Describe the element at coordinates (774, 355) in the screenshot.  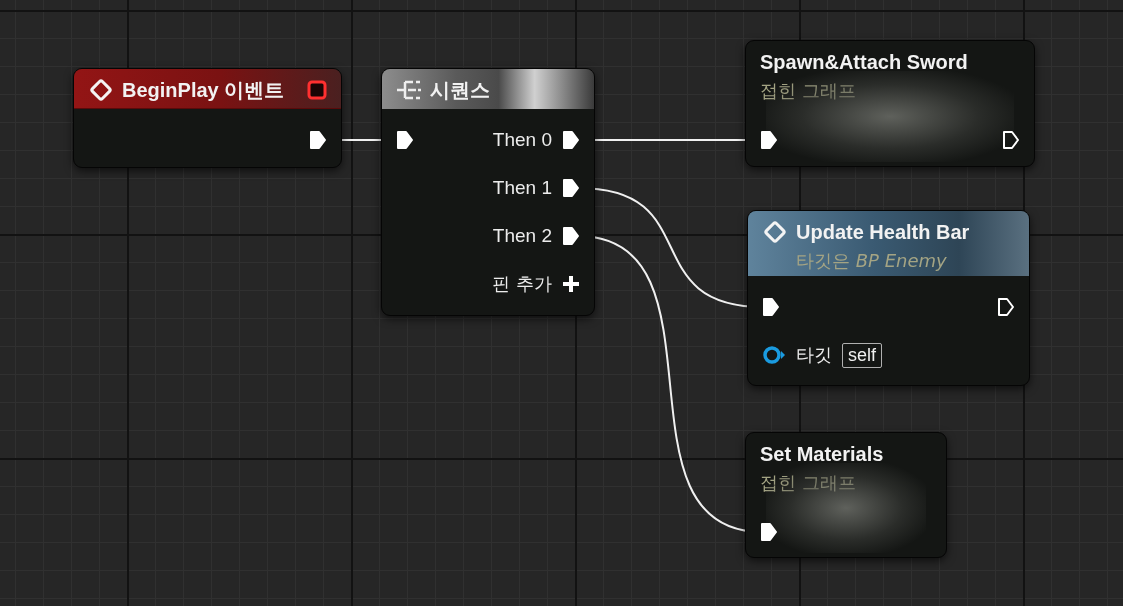
I see `object-pin` at that location.